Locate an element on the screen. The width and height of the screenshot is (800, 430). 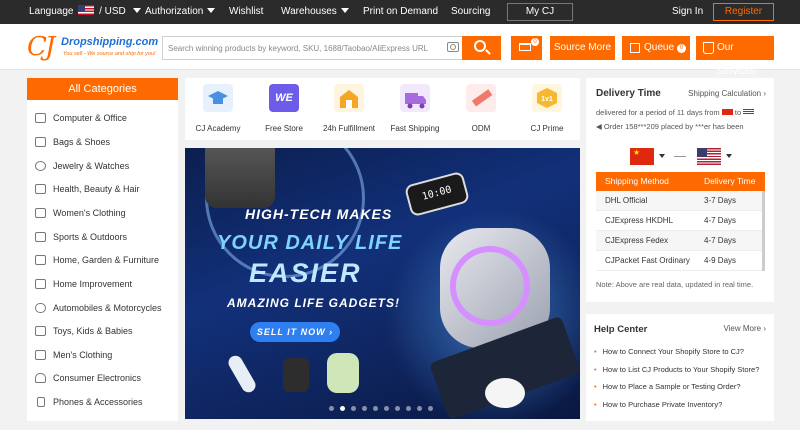
category-automobiles: Automobiles & Motorcycles is located at coordinates (102, 308).